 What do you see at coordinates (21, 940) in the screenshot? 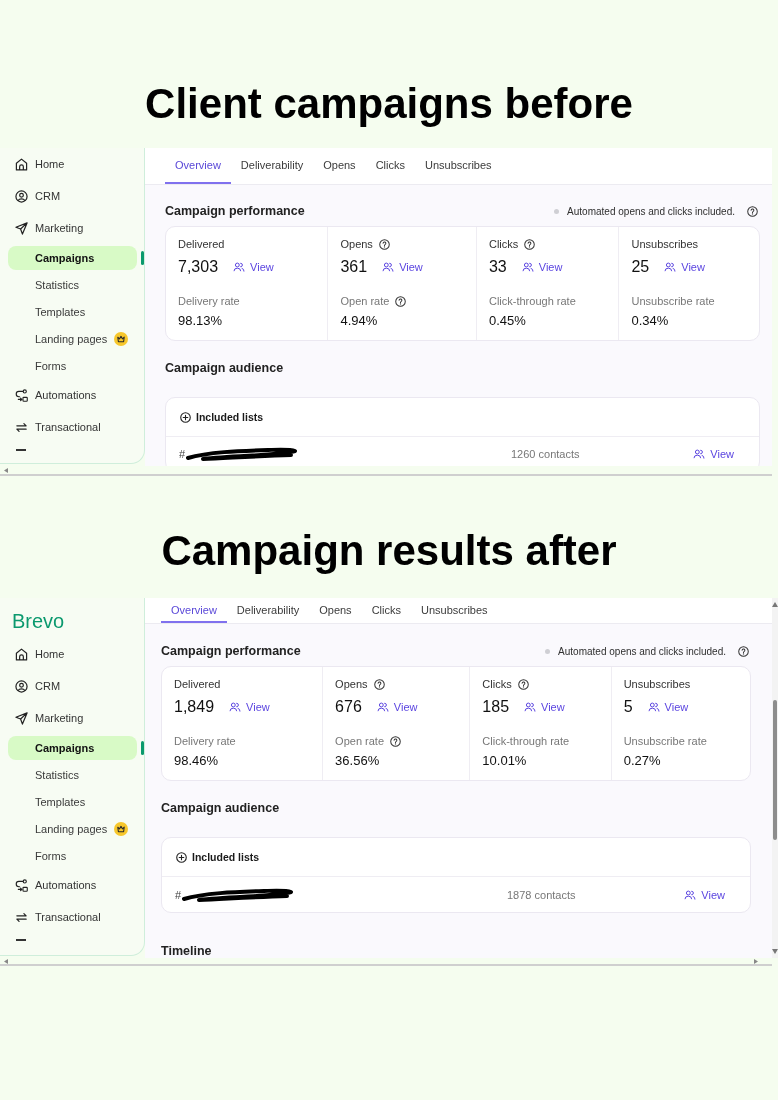
I see `dash-icon` at bounding box center [21, 940].